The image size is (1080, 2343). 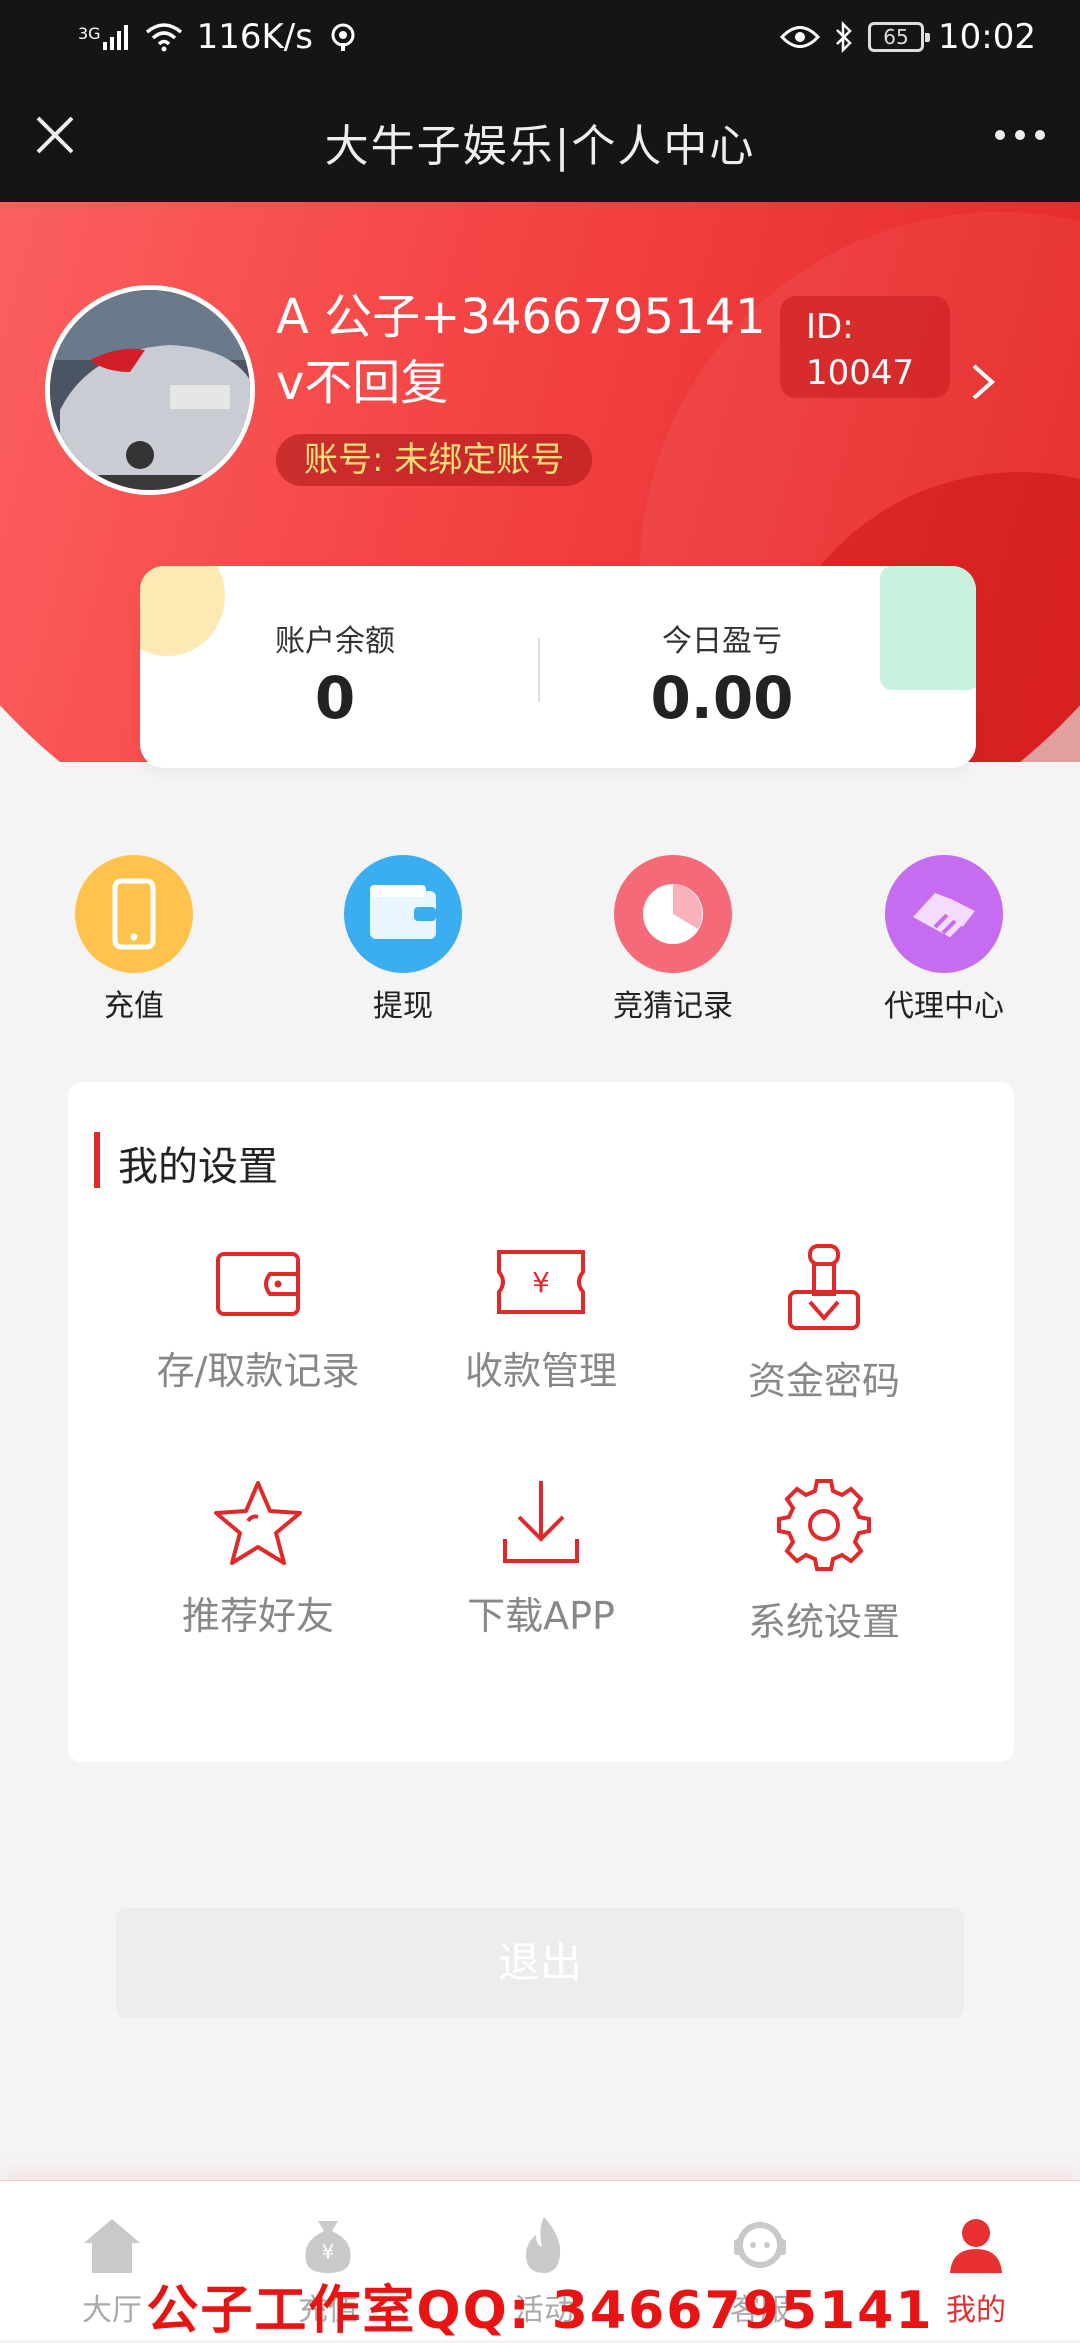 What do you see at coordinates (254, 37) in the screenshot?
I see `network-speed: 116K/s` at bounding box center [254, 37].